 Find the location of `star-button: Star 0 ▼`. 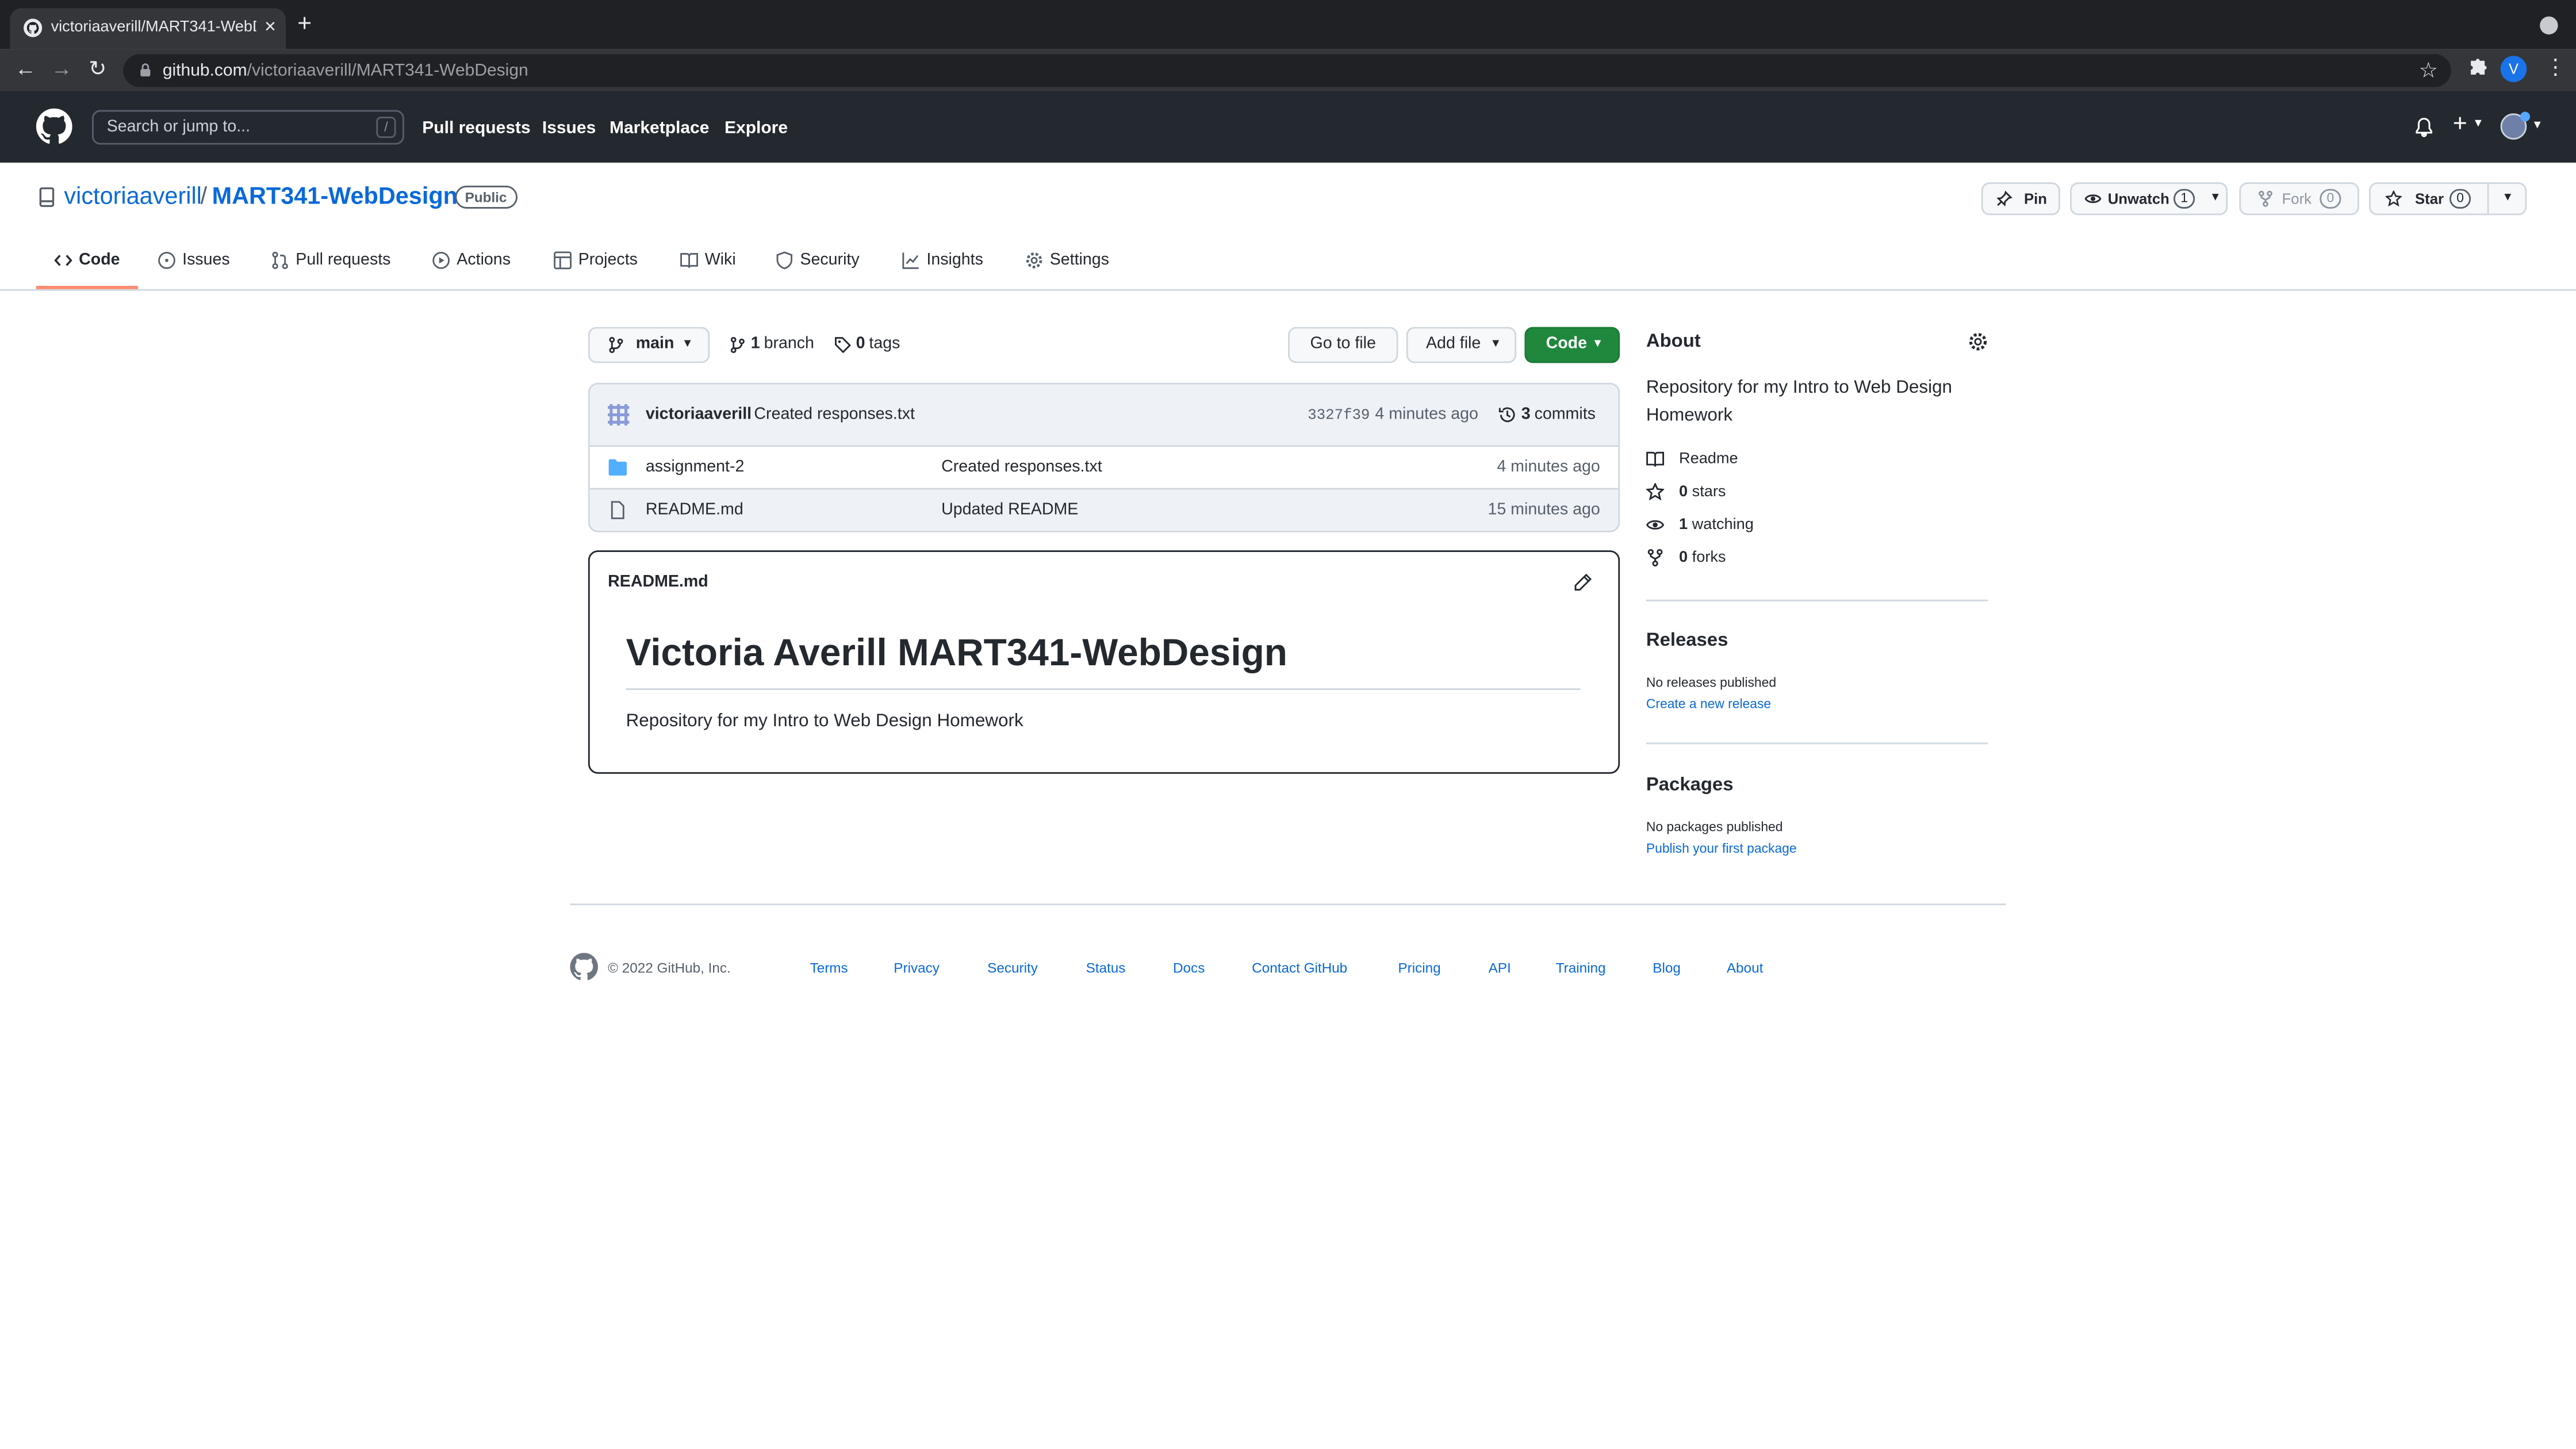

star-button: Star 0 ▼ is located at coordinates (2448, 199).